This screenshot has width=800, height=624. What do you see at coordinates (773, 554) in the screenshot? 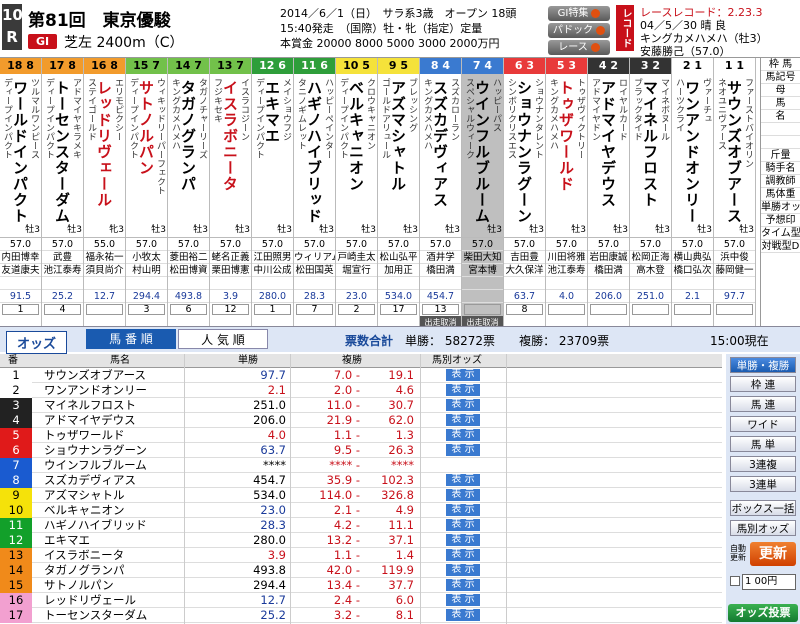
I see `update-button: 更新` at bounding box center [773, 554].